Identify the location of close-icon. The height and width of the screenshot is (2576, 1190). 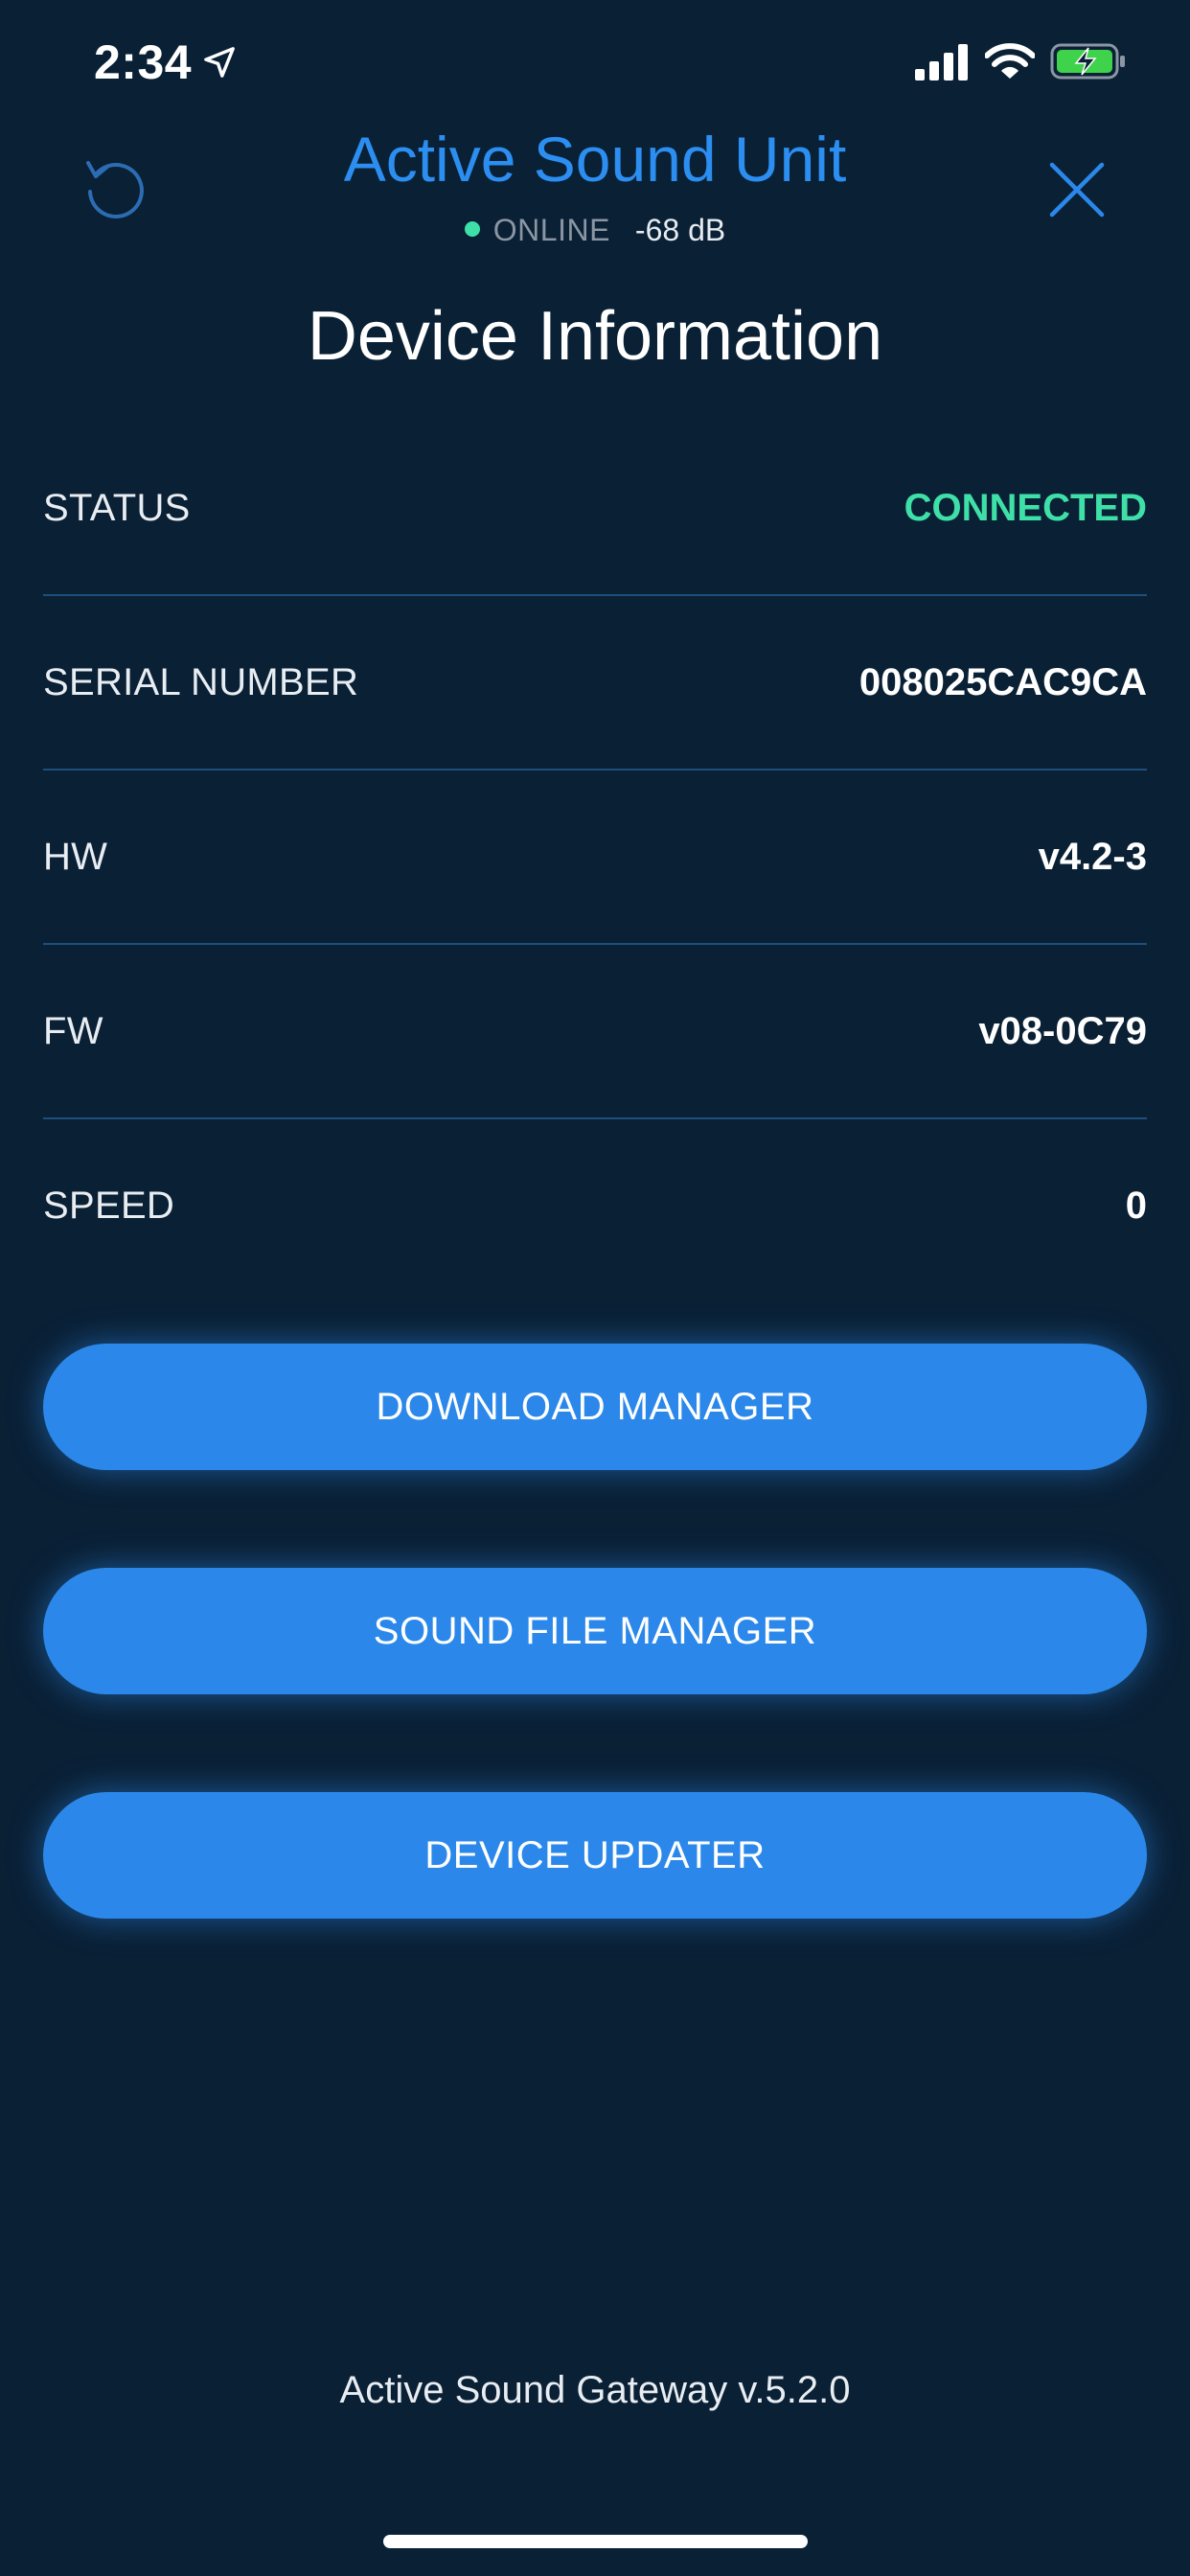
(1077, 189).